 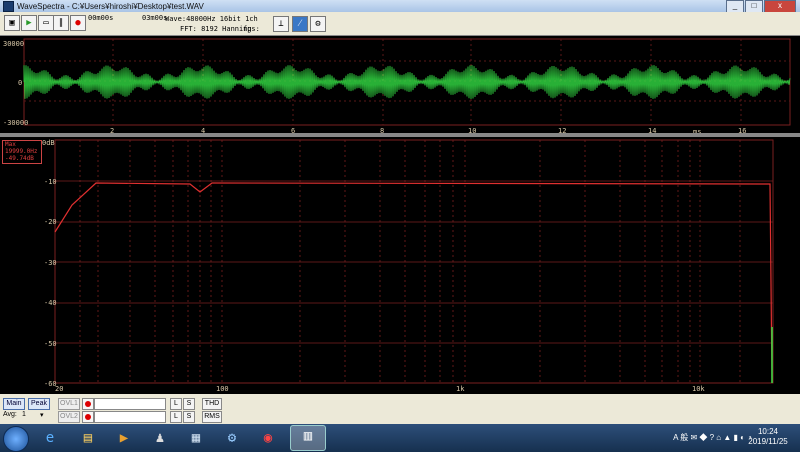 What do you see at coordinates (50, 222) in the screenshot?
I see `spec-y-label: -20` at bounding box center [50, 222].